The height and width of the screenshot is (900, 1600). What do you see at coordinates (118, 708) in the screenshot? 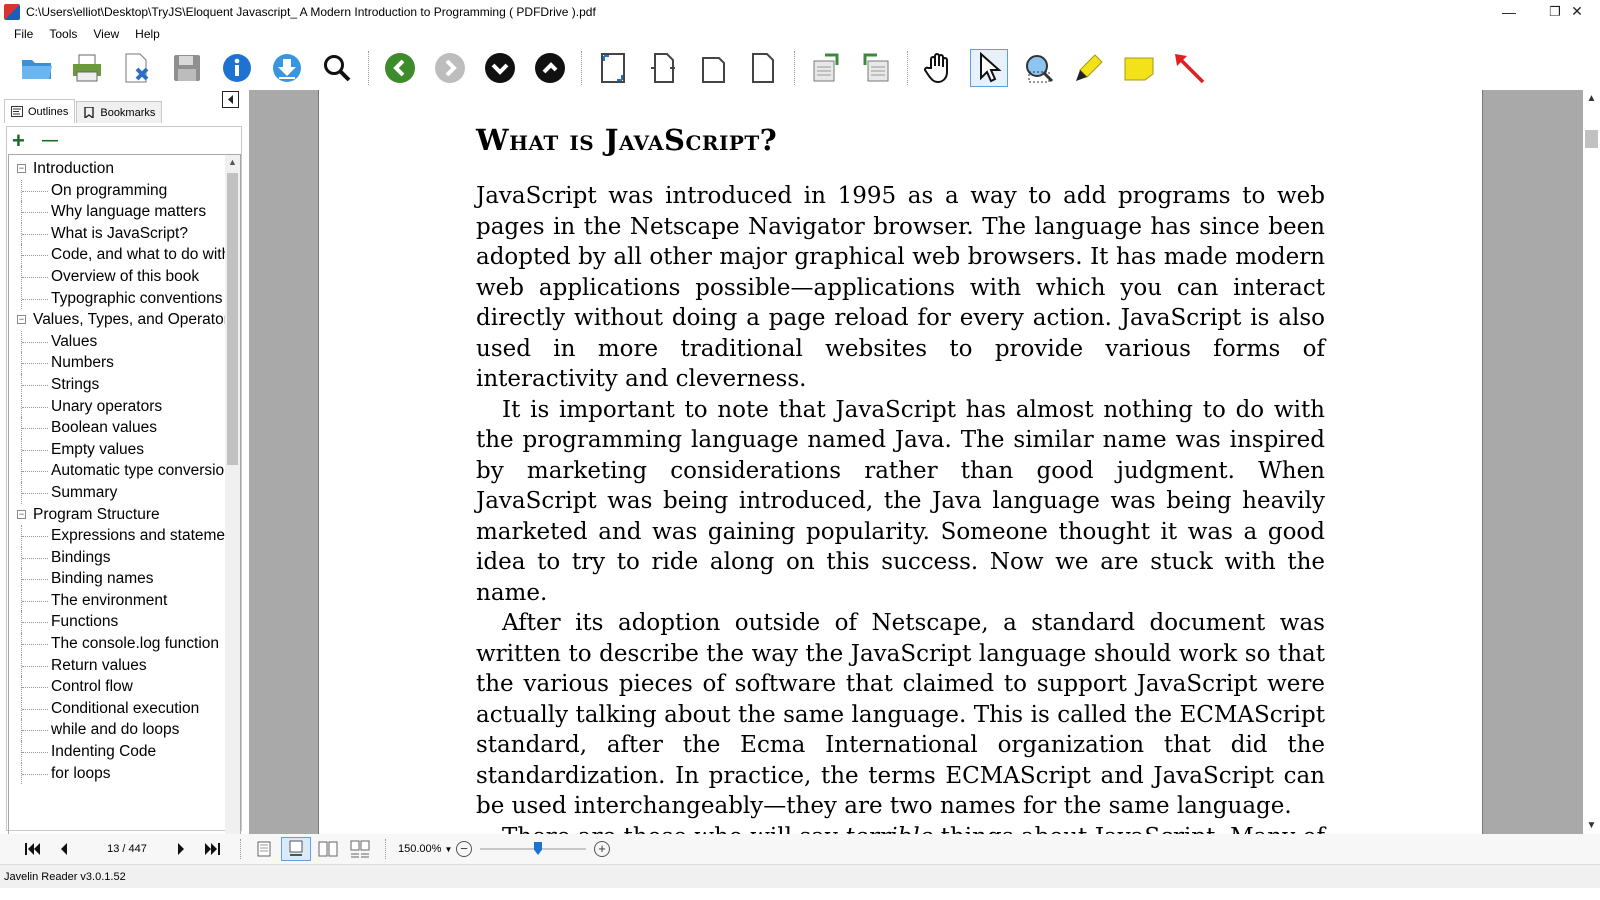
I see `tree-node-section: Conditional execution` at bounding box center [118, 708].